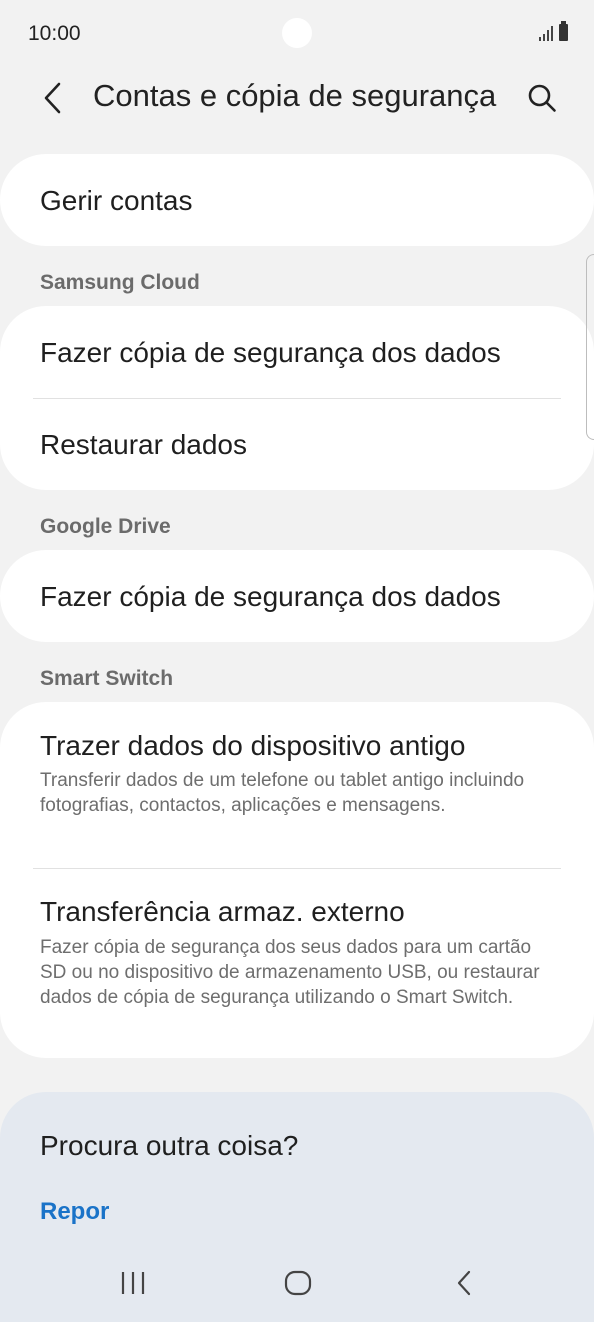 This screenshot has height=1322, width=594. I want to click on camera-cutout, so click(297, 33).